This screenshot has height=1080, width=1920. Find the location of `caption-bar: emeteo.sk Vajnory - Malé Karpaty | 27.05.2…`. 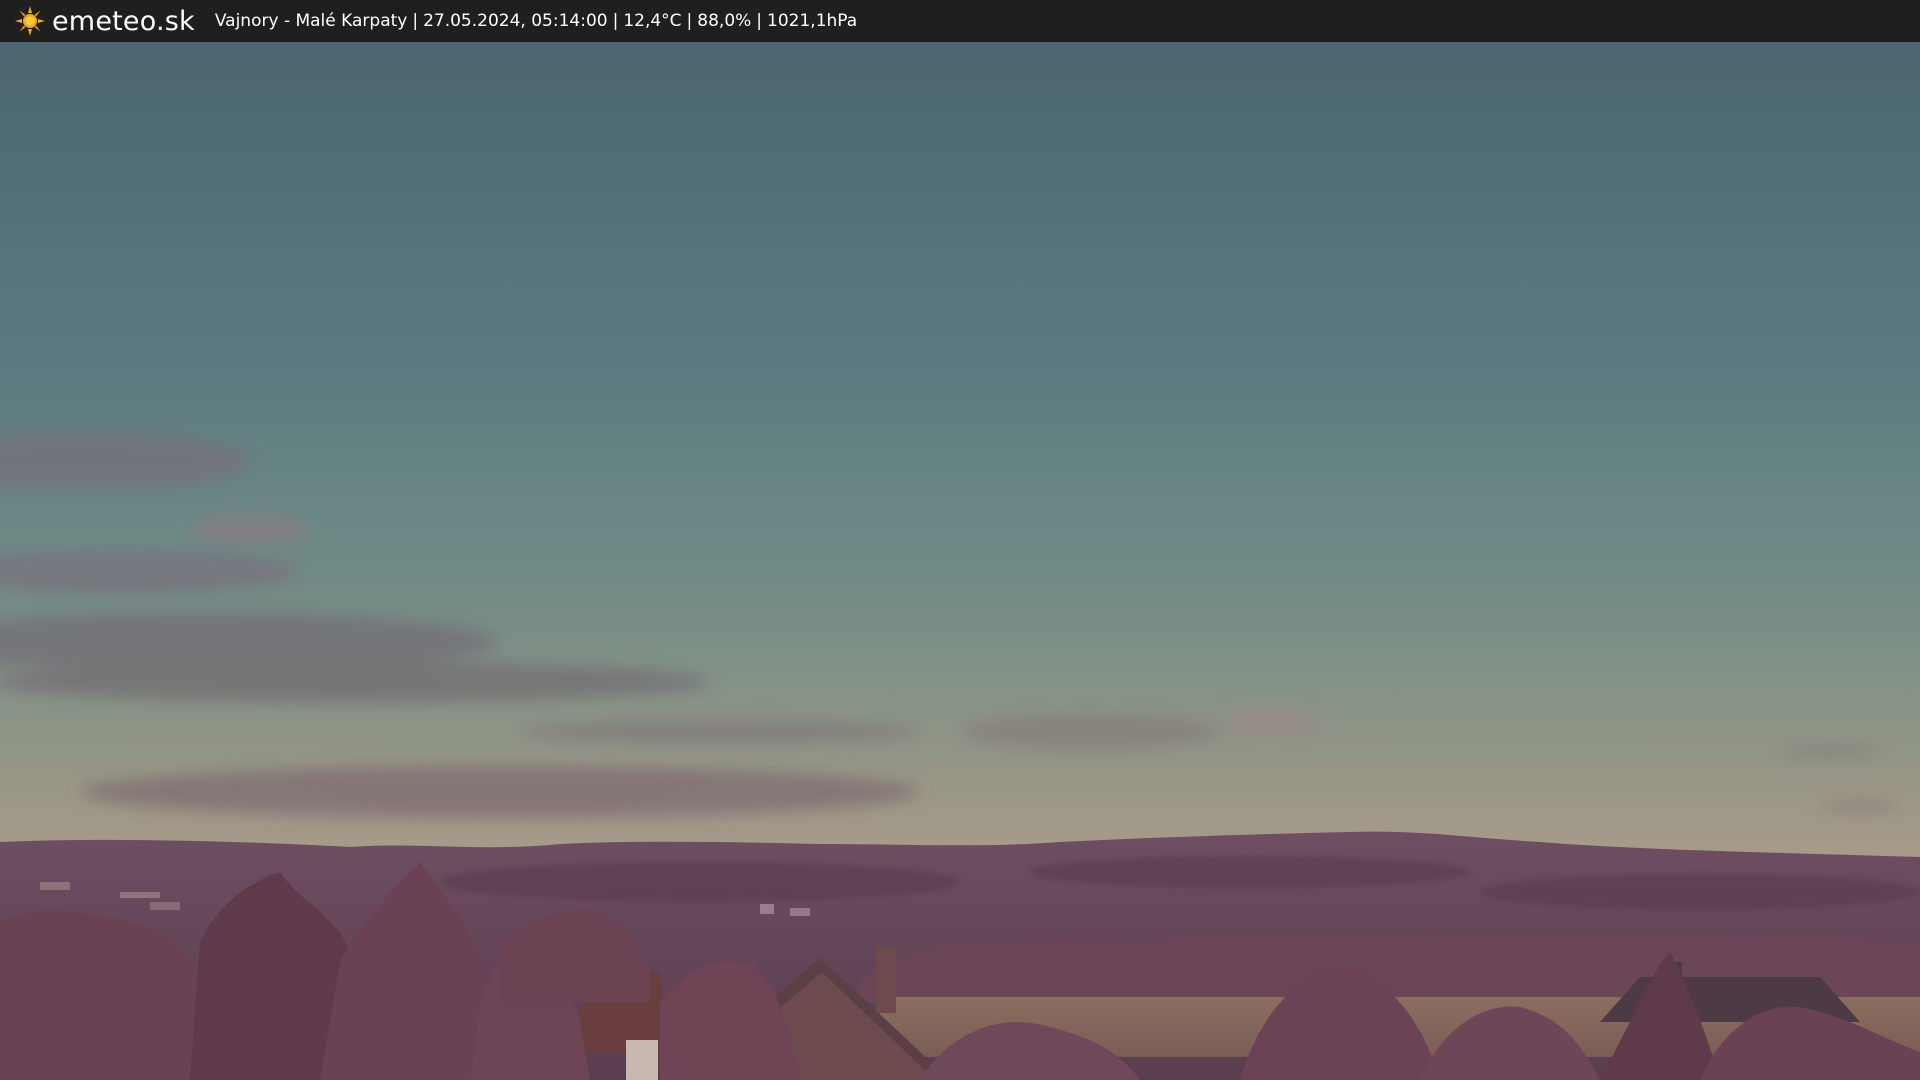

caption-bar: emeteo.sk Vajnory - Malé Karpaty | 27.05.2… is located at coordinates (960, 21).